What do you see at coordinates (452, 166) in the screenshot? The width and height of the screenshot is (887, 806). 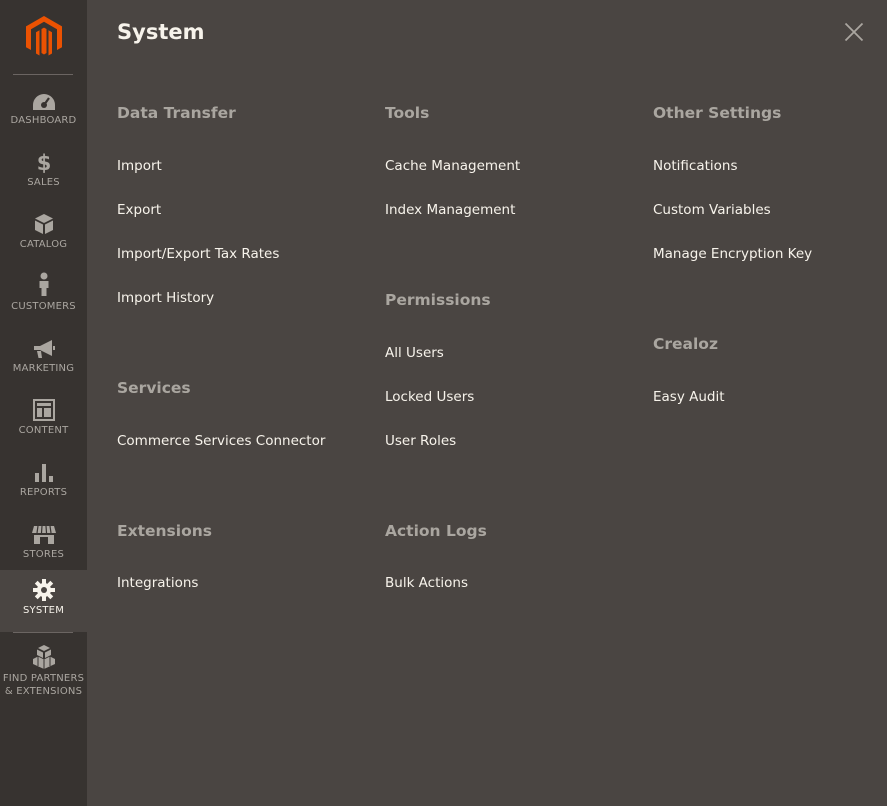 I see `menu-link-cache-management: Cache Management` at bounding box center [452, 166].